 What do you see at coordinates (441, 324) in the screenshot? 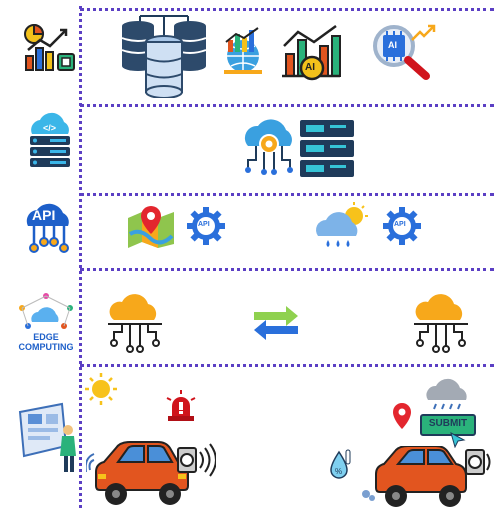
I see `edge-cloud-node-icon-right` at bounding box center [441, 324].